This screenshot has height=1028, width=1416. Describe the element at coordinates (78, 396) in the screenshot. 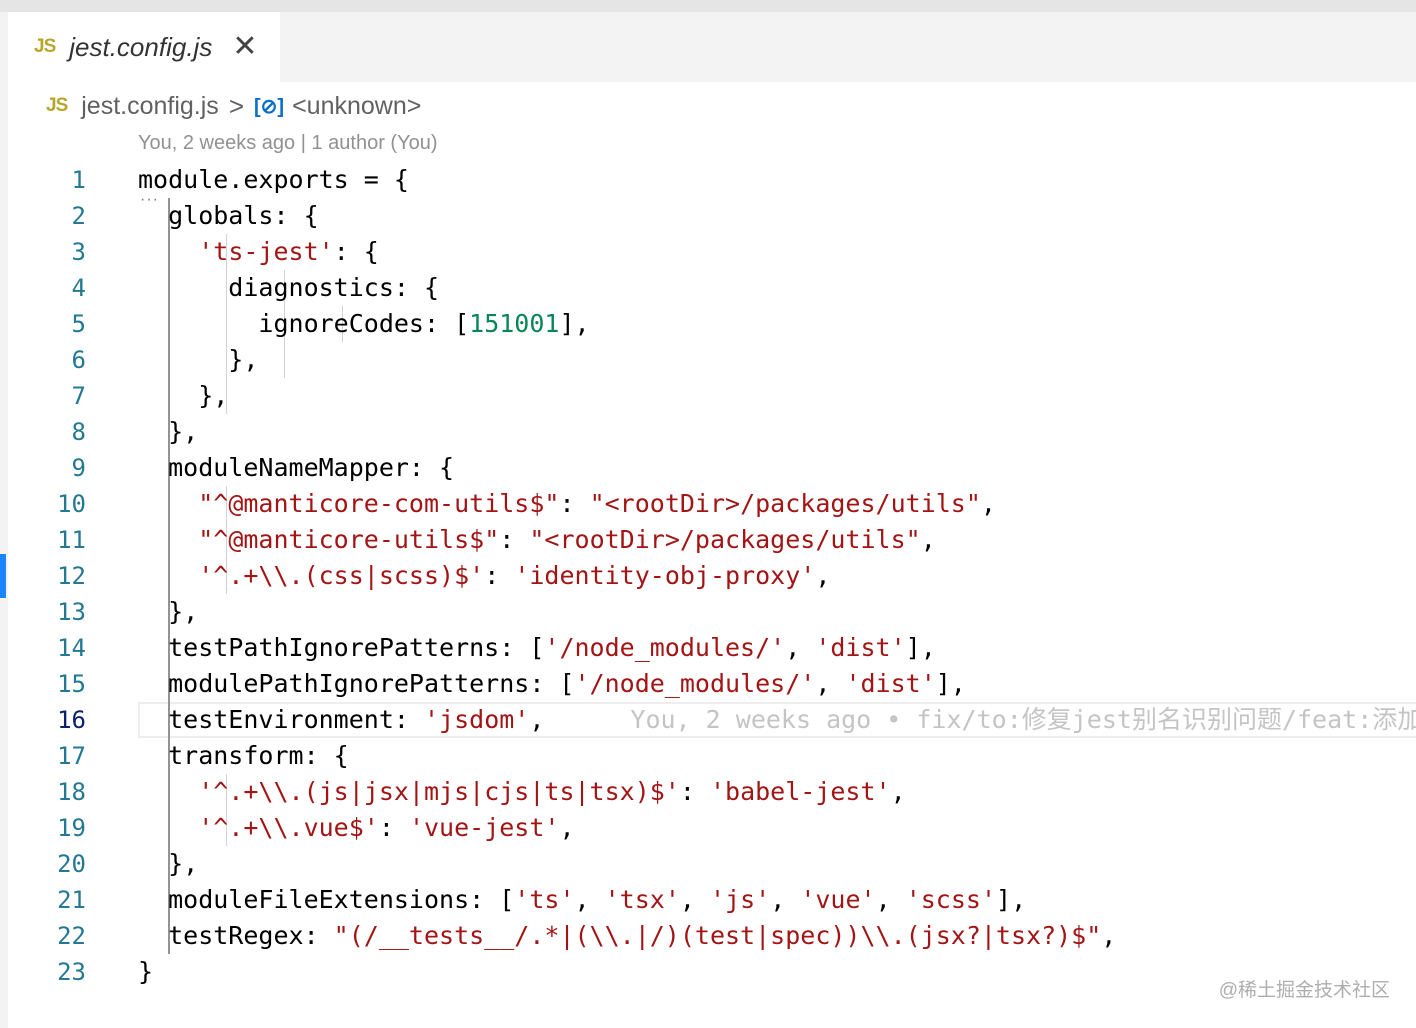

I see `line-number: 7` at that location.